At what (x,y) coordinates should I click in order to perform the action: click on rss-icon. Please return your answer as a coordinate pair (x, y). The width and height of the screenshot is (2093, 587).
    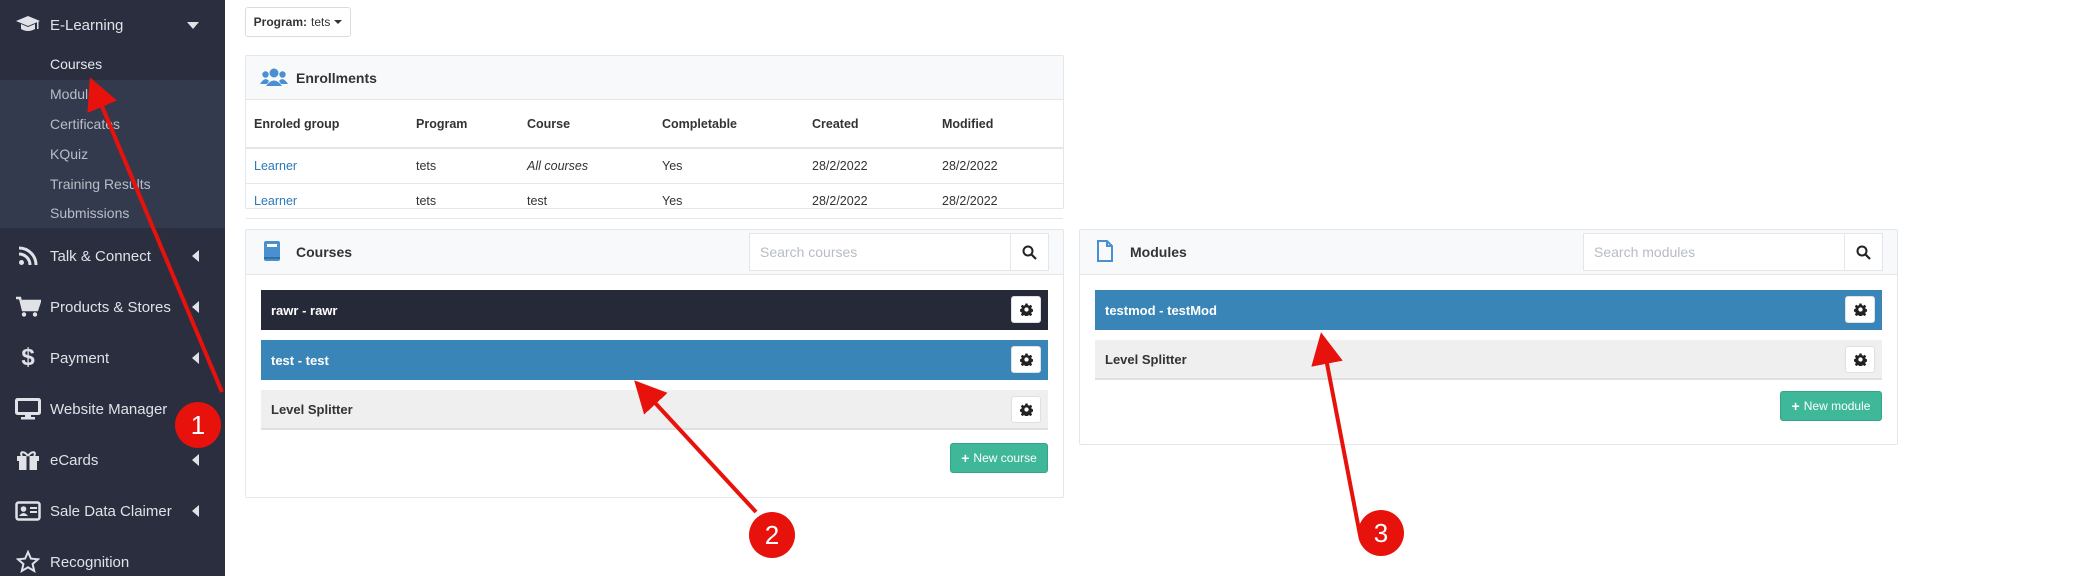
    Looking at the image, I should click on (28, 256).